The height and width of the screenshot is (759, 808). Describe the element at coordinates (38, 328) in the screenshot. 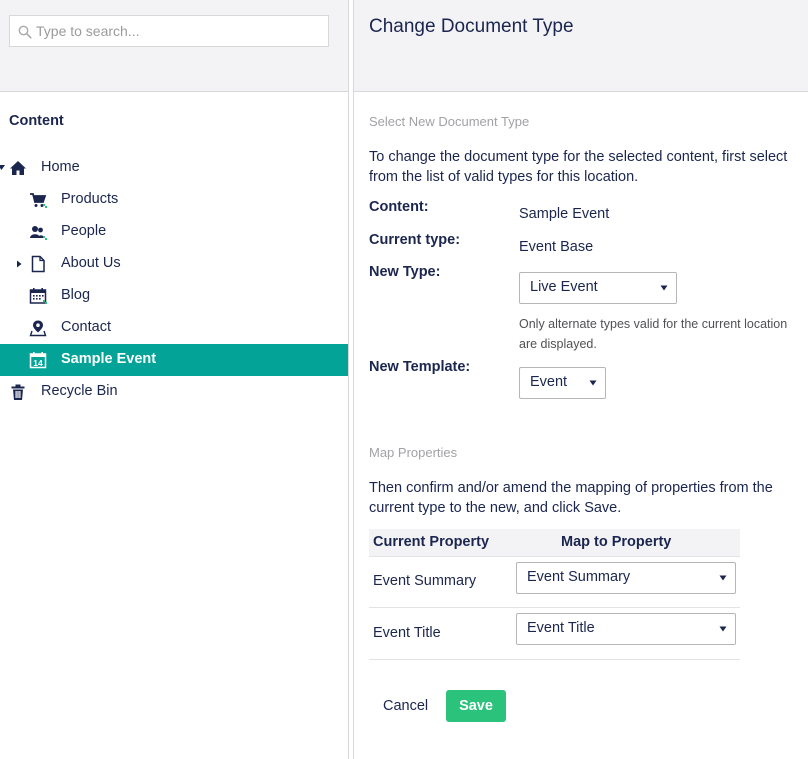

I see `map-pin-icon` at that location.